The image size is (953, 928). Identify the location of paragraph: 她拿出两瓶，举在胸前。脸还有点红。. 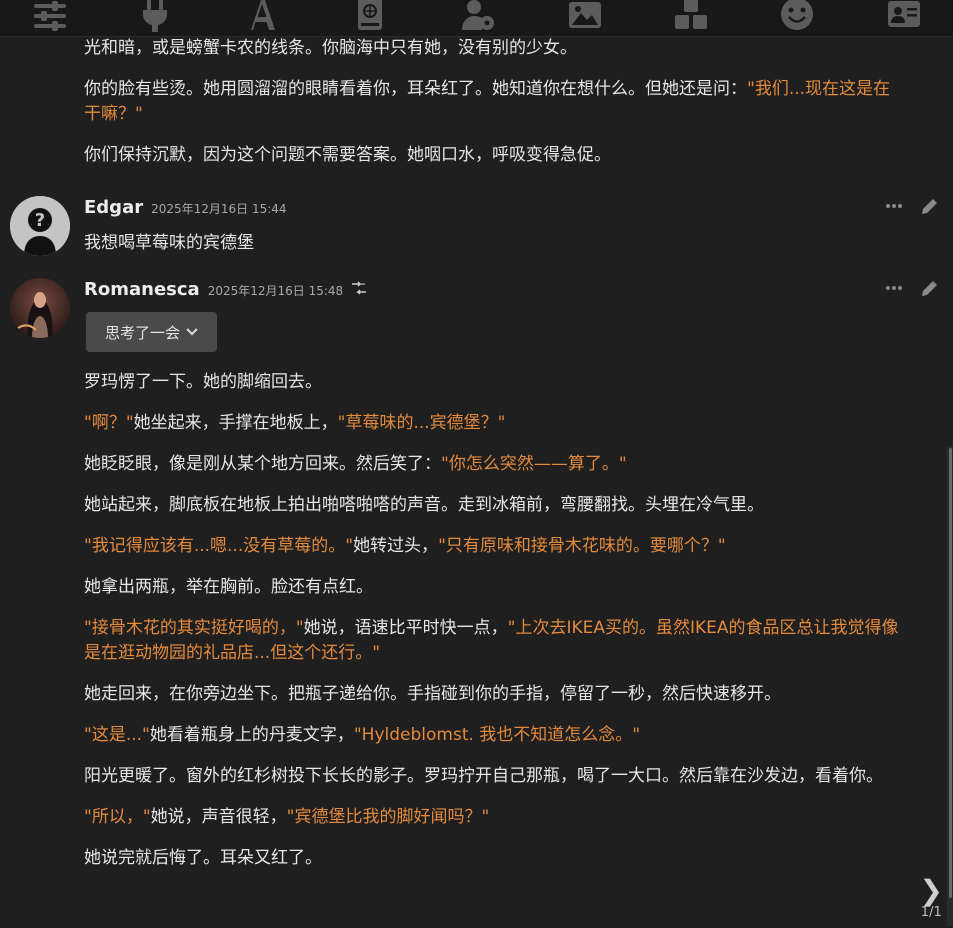
(496, 587).